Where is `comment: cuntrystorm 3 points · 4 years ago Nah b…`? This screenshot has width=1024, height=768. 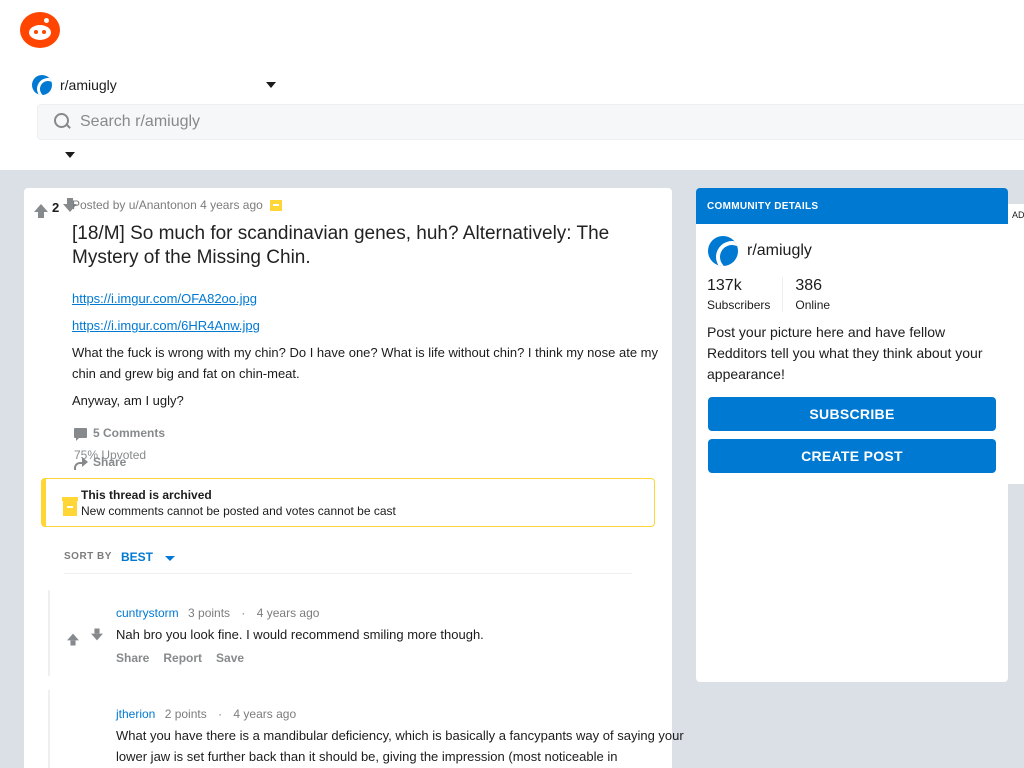 comment: cuntrystorm 3 points · 4 years ago Nah b… is located at coordinates (360, 635).